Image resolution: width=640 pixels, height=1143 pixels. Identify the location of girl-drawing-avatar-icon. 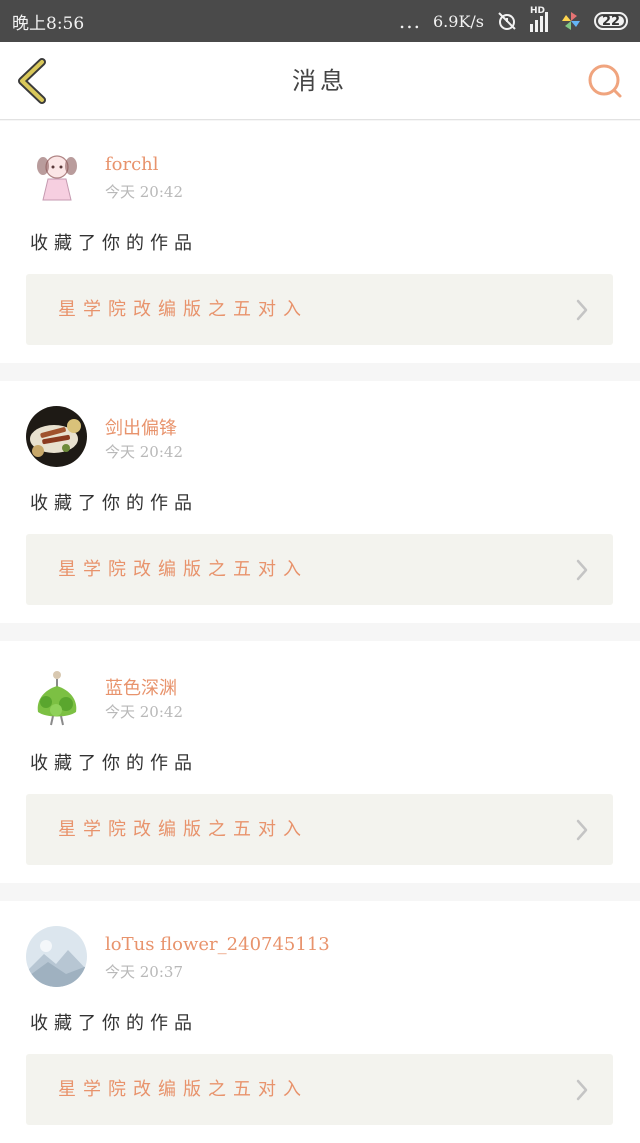
(56, 176).